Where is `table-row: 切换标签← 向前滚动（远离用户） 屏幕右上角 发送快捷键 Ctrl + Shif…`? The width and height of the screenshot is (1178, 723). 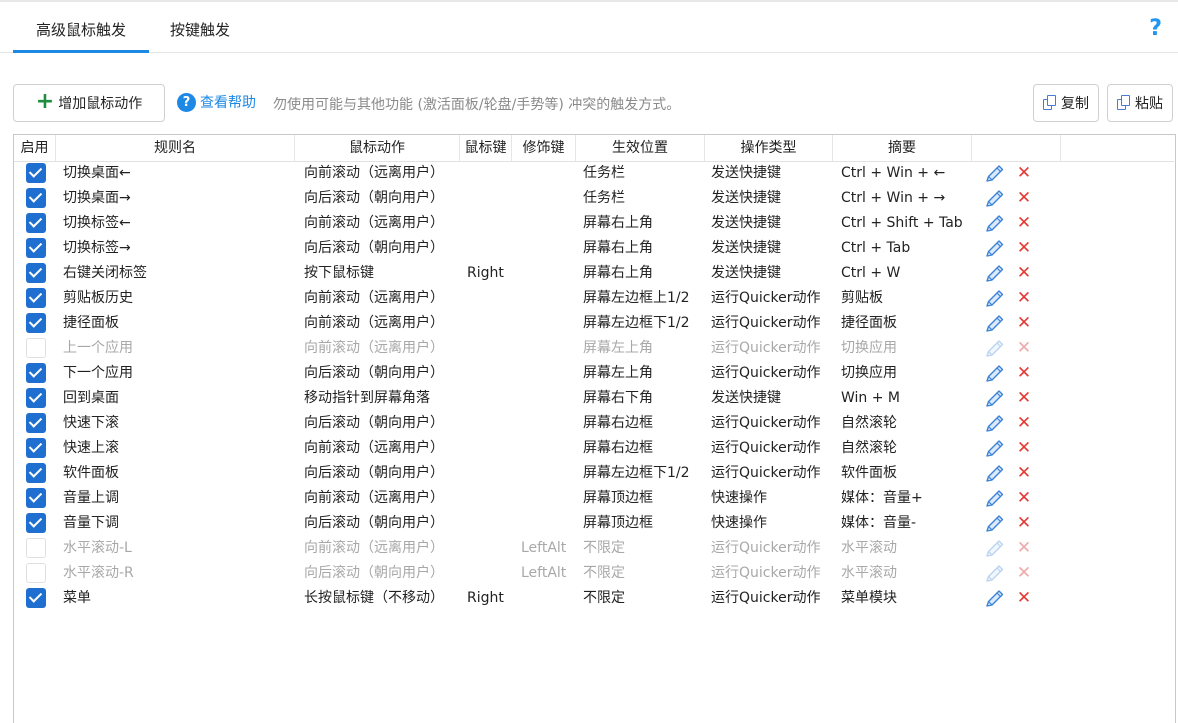 table-row: 切换标签← 向前滚动（远离用户） 屏幕右上角 发送快捷键 Ctrl + Shif… is located at coordinates (594, 223).